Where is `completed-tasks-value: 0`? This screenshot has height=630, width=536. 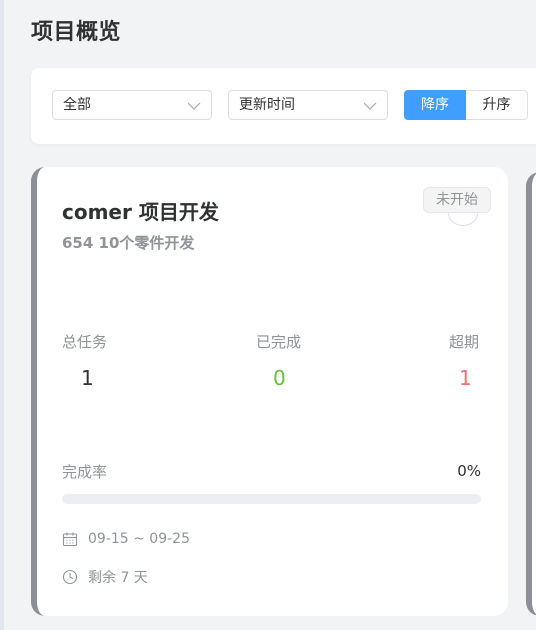
completed-tasks-value: 0 is located at coordinates (279, 378).